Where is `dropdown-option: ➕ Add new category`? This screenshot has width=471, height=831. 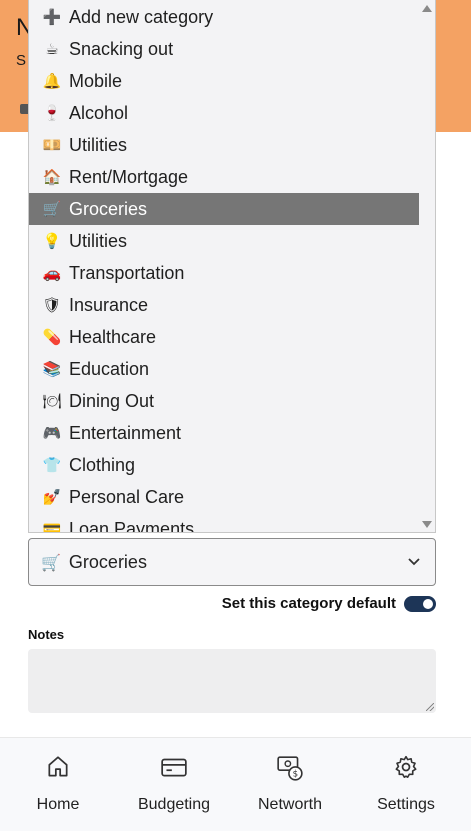
dropdown-option: ➕ Add new category is located at coordinates (225, 17).